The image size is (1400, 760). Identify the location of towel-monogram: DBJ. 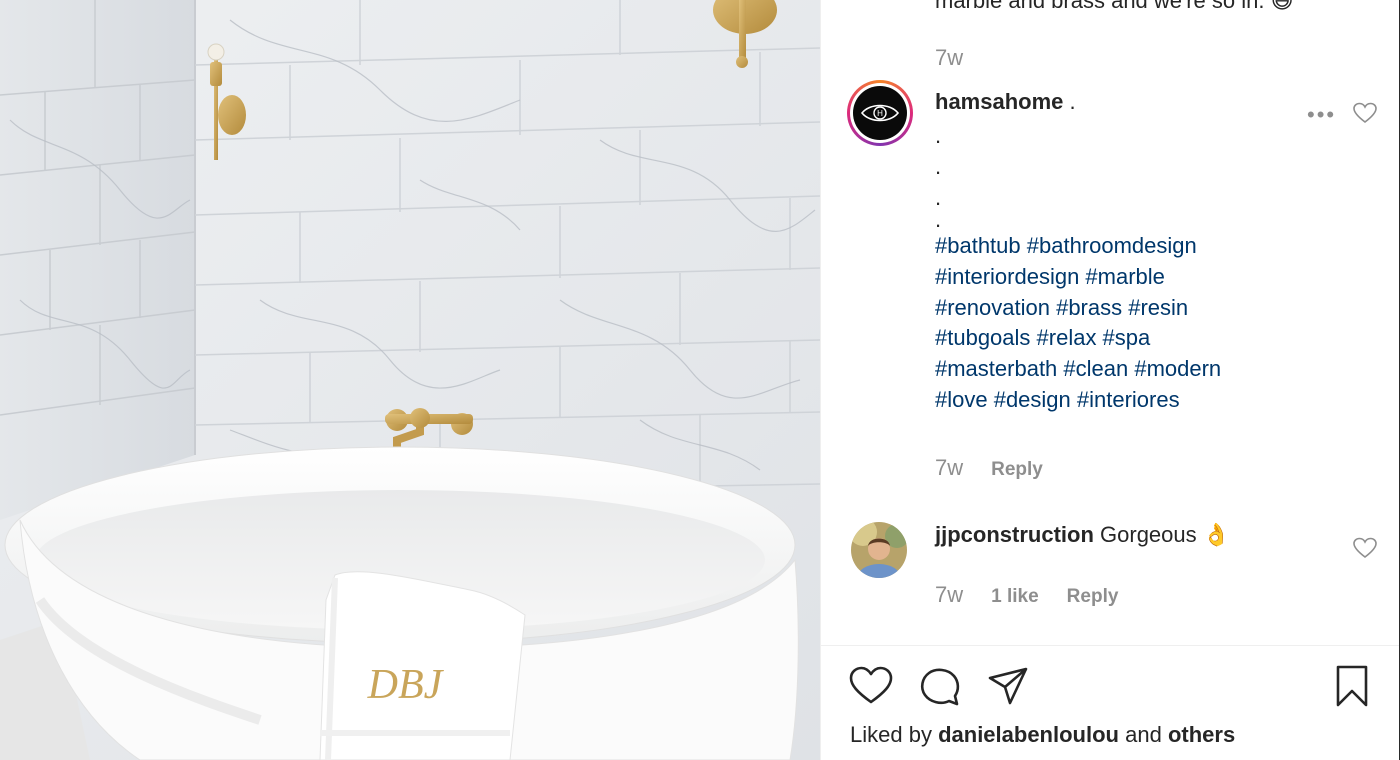
(406, 685).